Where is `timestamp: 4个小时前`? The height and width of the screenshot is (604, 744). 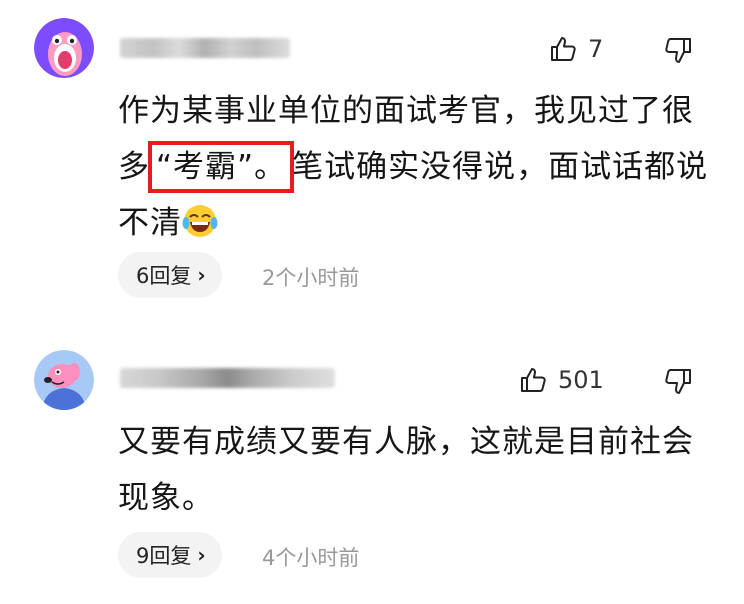
timestamp: 4个小时前 is located at coordinates (311, 558).